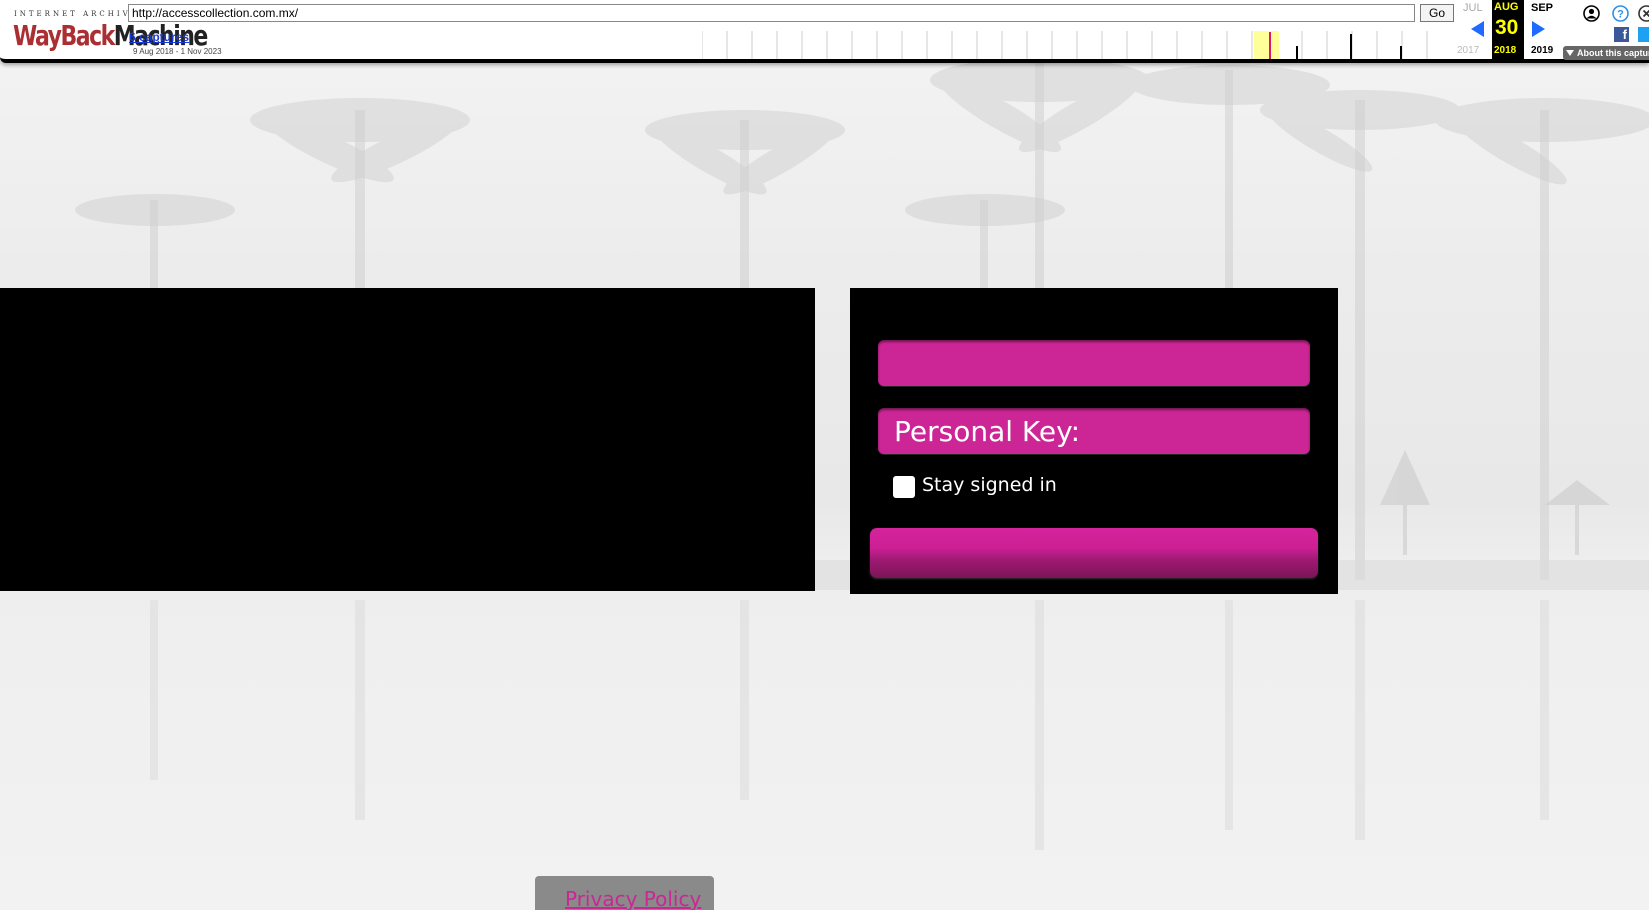 Image resolution: width=1649 pixels, height=910 pixels. What do you see at coordinates (1094, 363) in the screenshot?
I see `username-field` at bounding box center [1094, 363].